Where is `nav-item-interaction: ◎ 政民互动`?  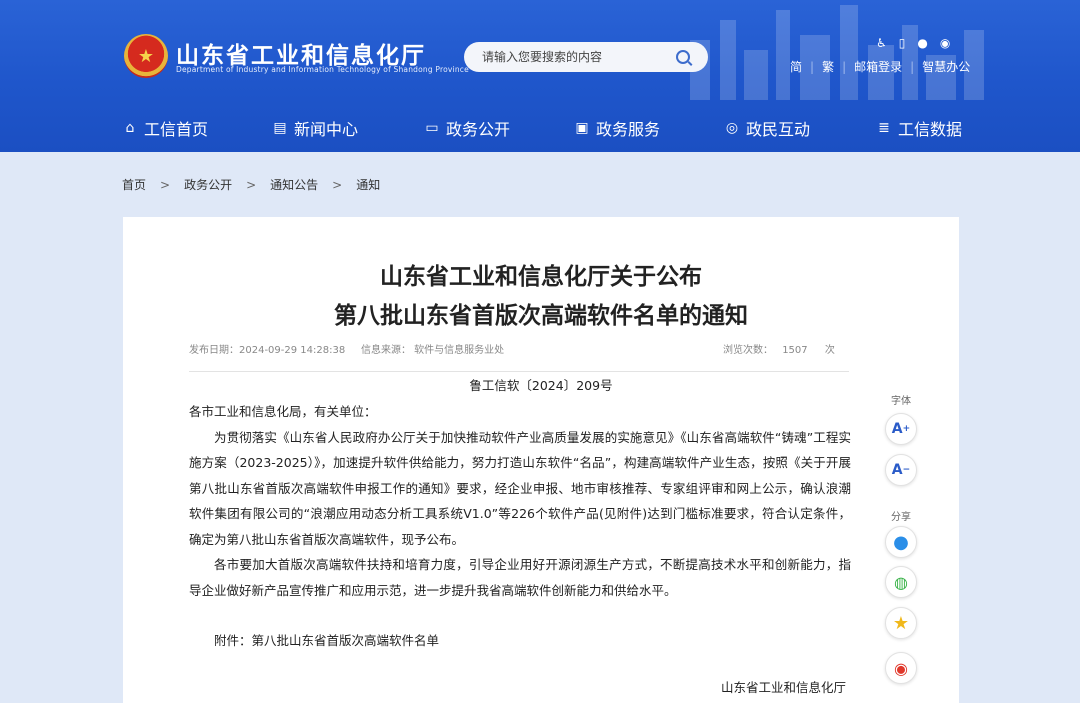
nav-item-interaction: ◎ 政民互动 is located at coordinates (767, 128).